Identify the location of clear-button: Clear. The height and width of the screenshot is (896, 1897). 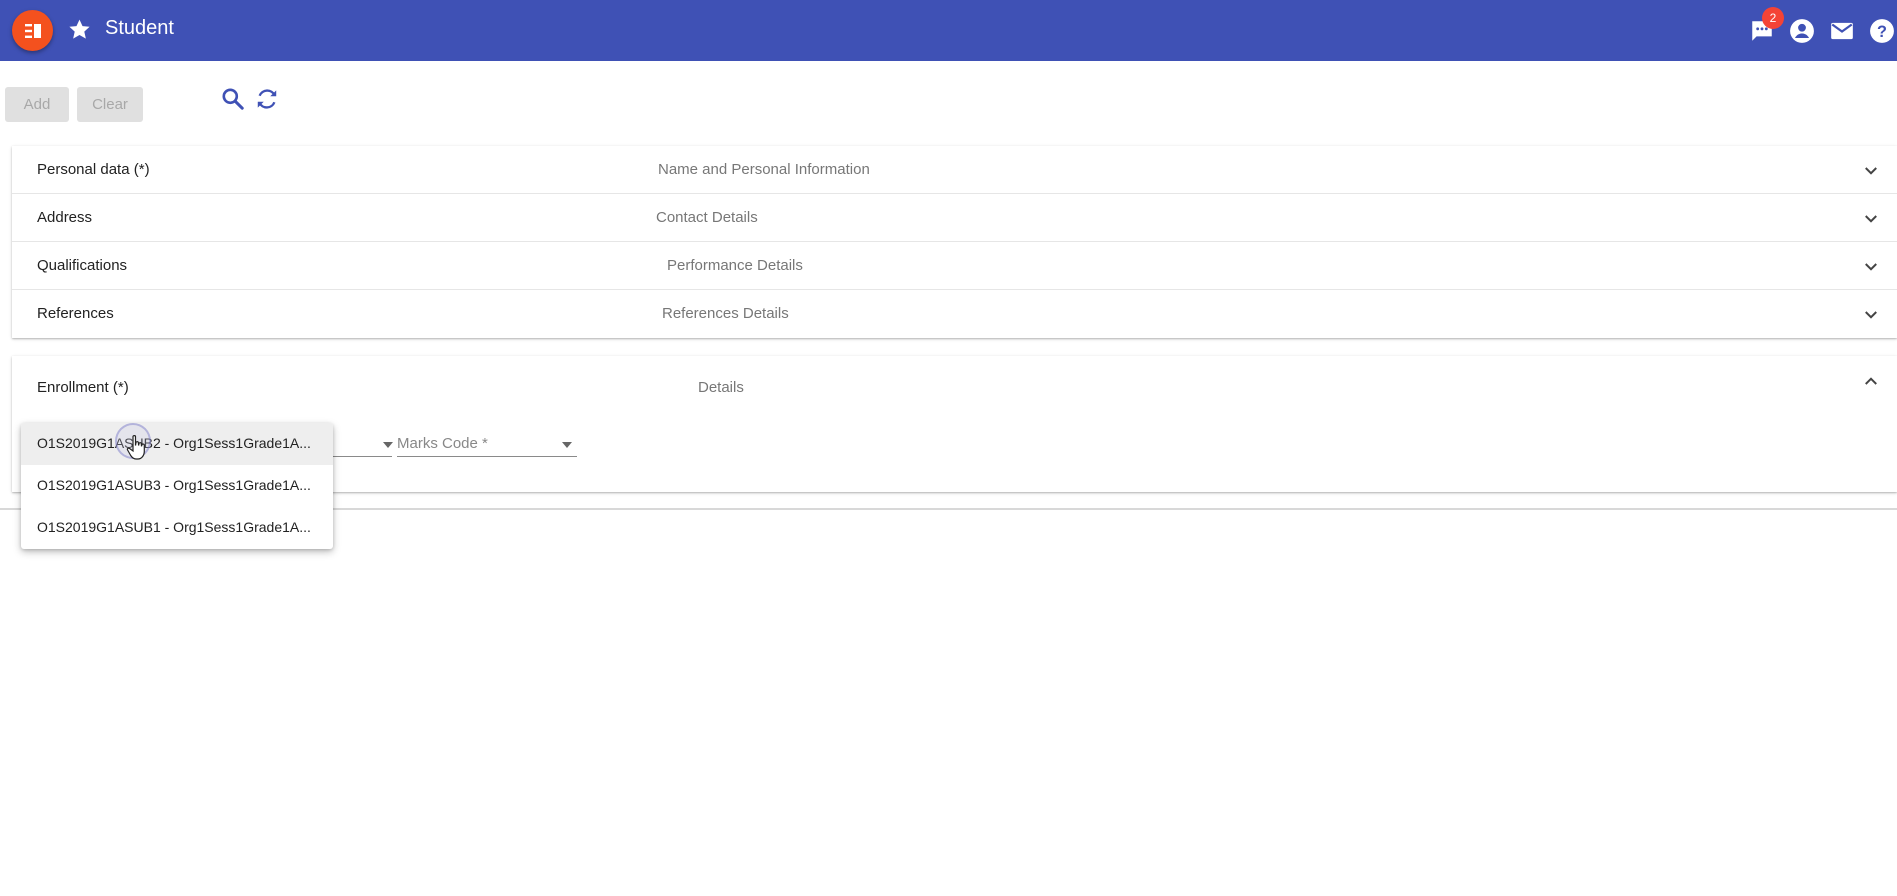
(110, 104).